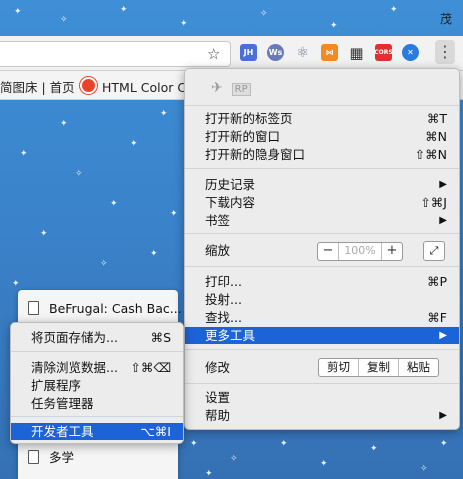 This screenshot has height=479, width=463. What do you see at coordinates (97, 337) in the screenshot?
I see `submenu-item-save-page: 将页面存储为... ⌘S` at bounding box center [97, 337].